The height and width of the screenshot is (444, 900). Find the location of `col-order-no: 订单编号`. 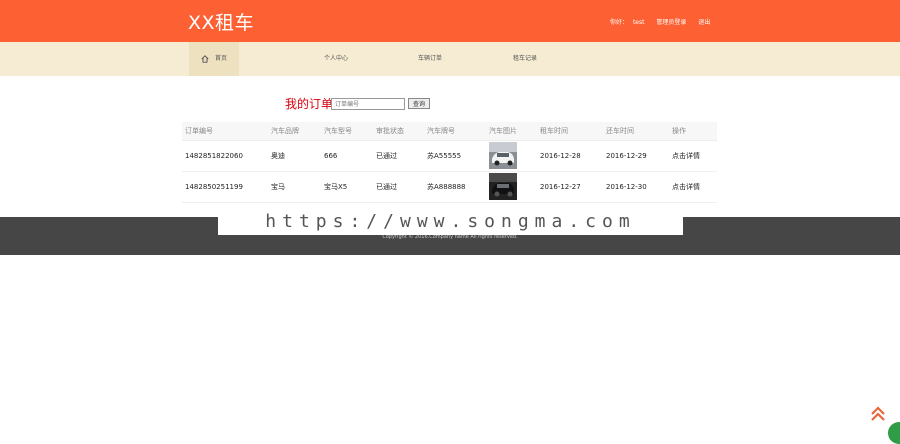

col-order-no: 订单编号 is located at coordinates (225, 131).